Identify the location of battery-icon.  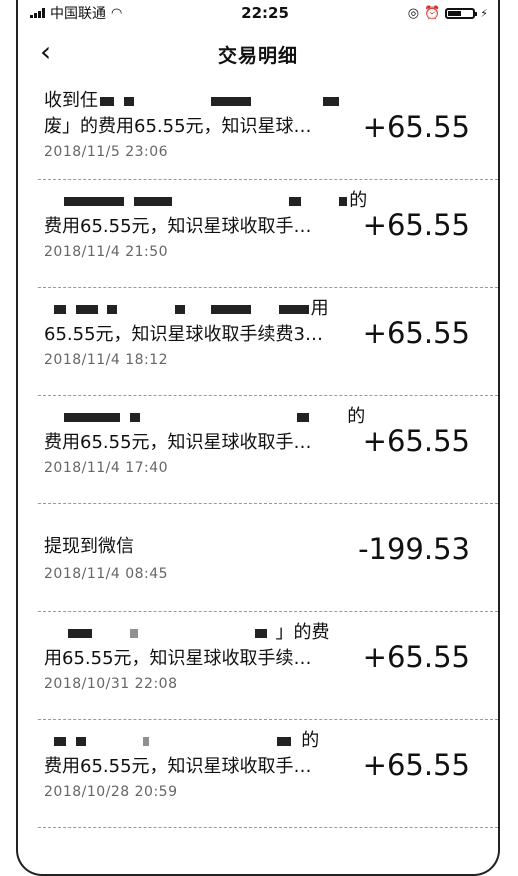
(461, 13).